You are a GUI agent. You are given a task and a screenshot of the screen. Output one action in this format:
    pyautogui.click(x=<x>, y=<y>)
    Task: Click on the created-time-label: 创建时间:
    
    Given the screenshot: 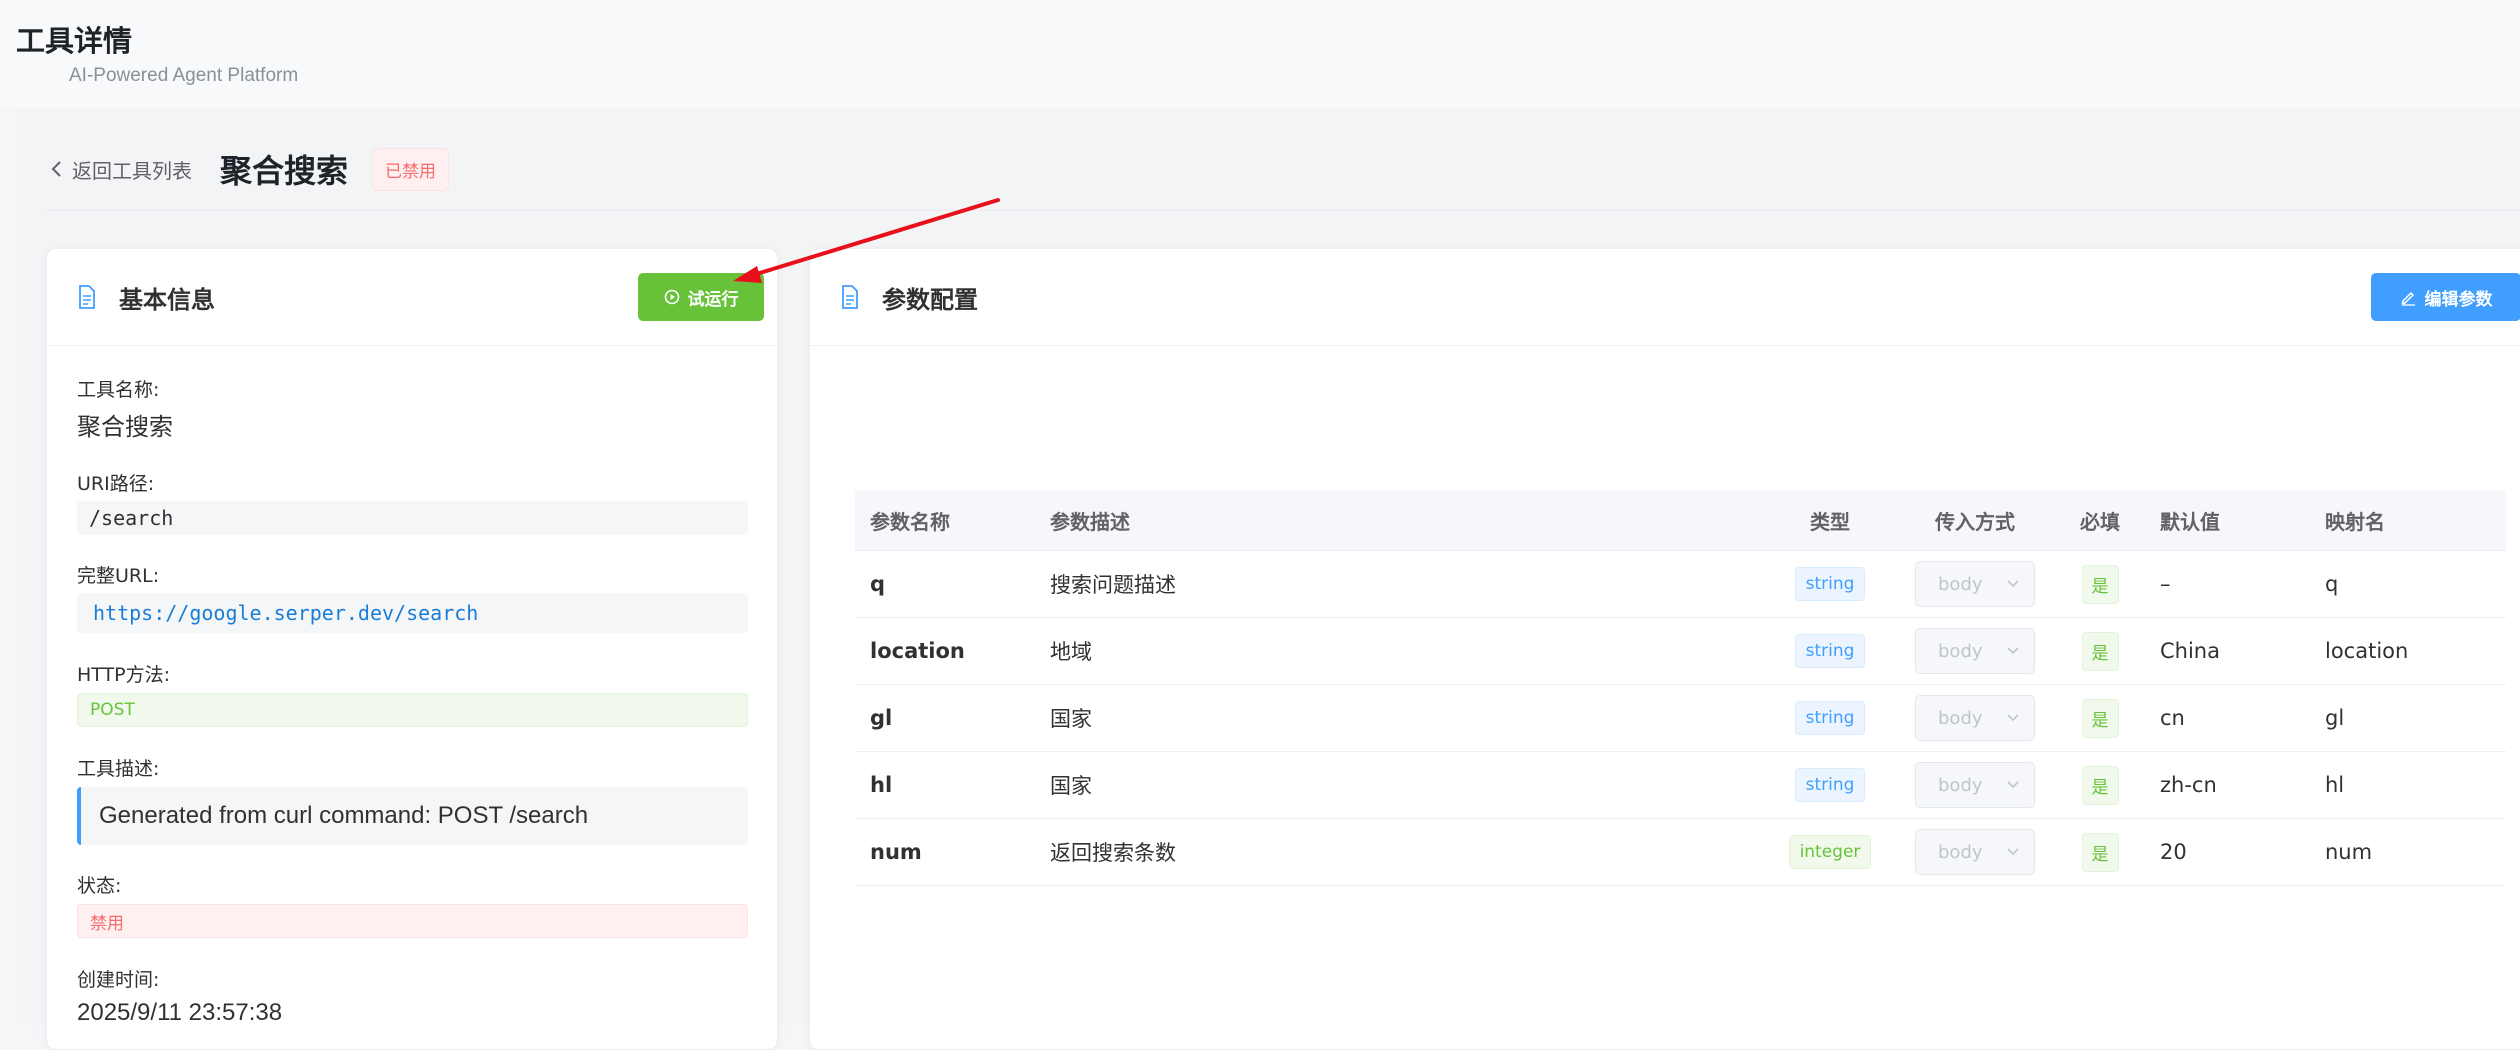 What is the action you would take?
    pyautogui.click(x=118, y=980)
    